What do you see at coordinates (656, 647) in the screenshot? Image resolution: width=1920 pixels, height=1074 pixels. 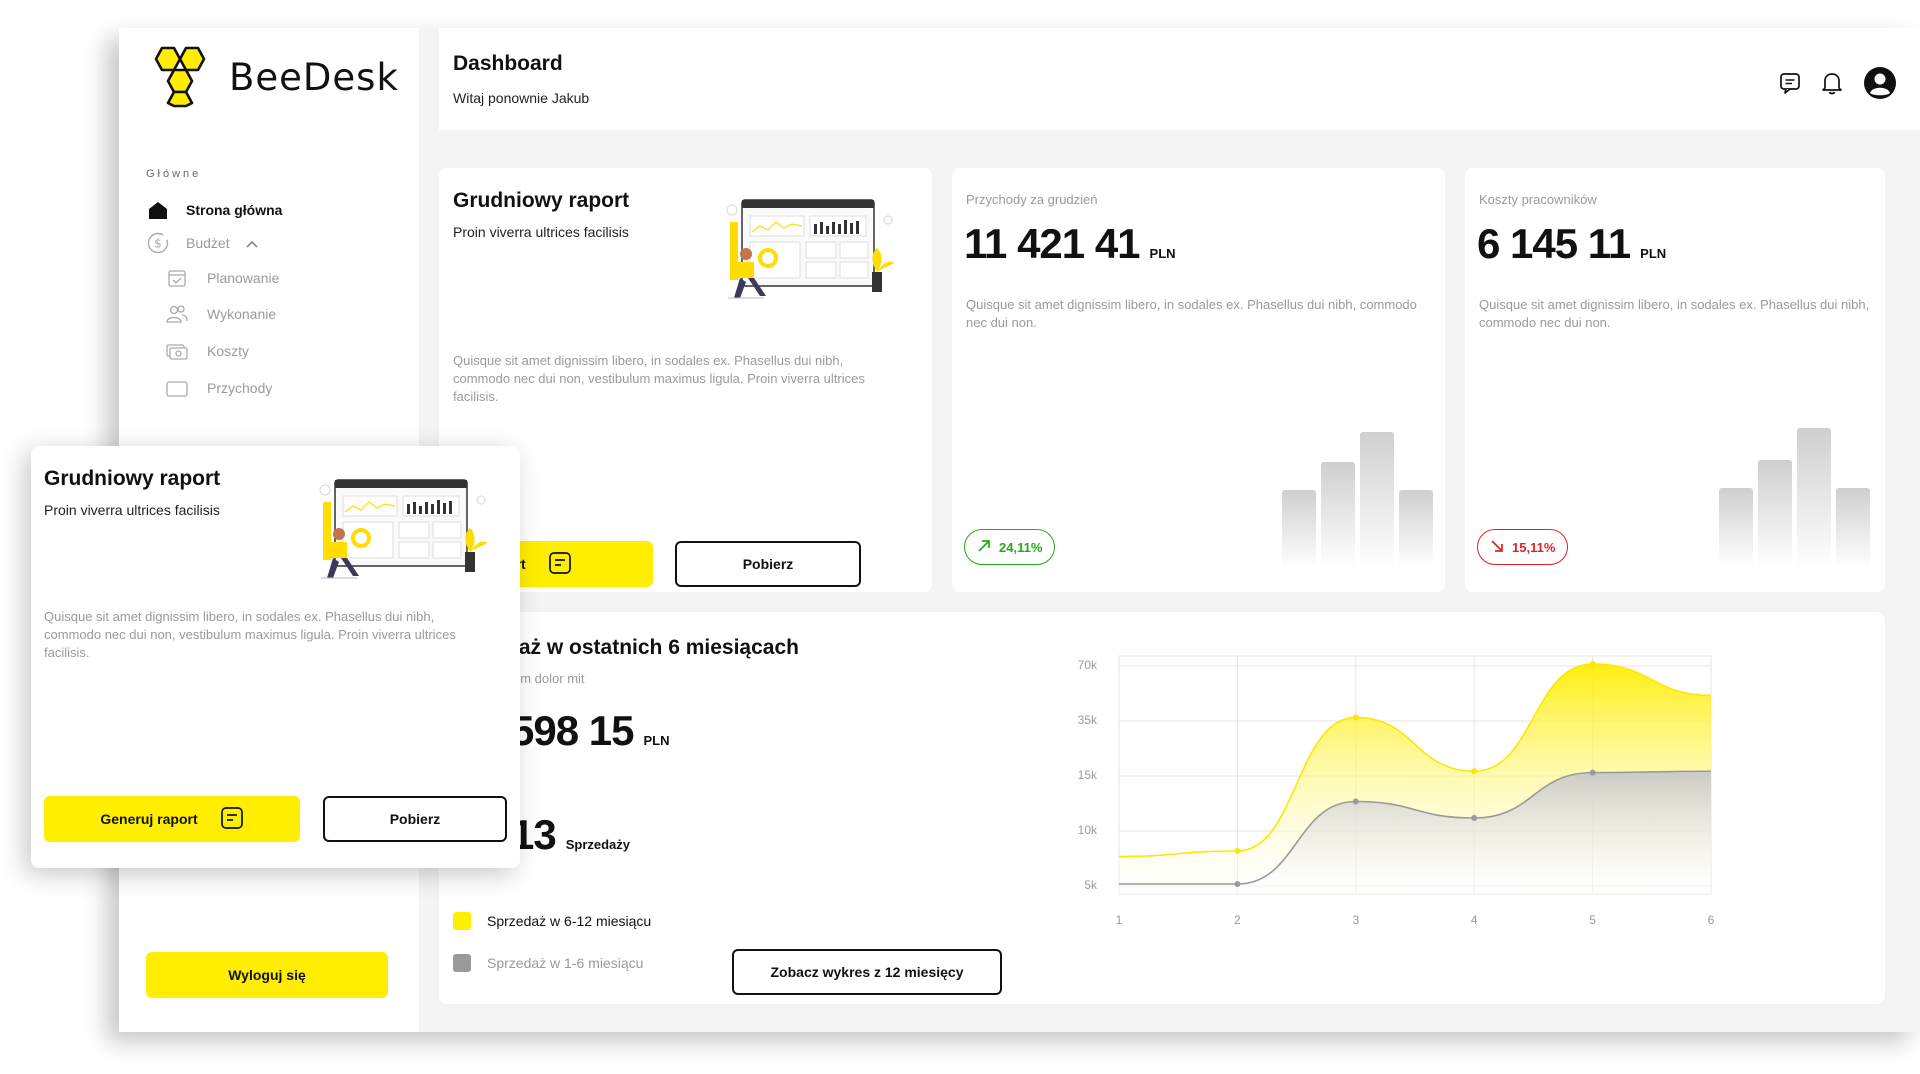 I see `card-title: laż w ostatnich 6 miesiącach` at bounding box center [656, 647].